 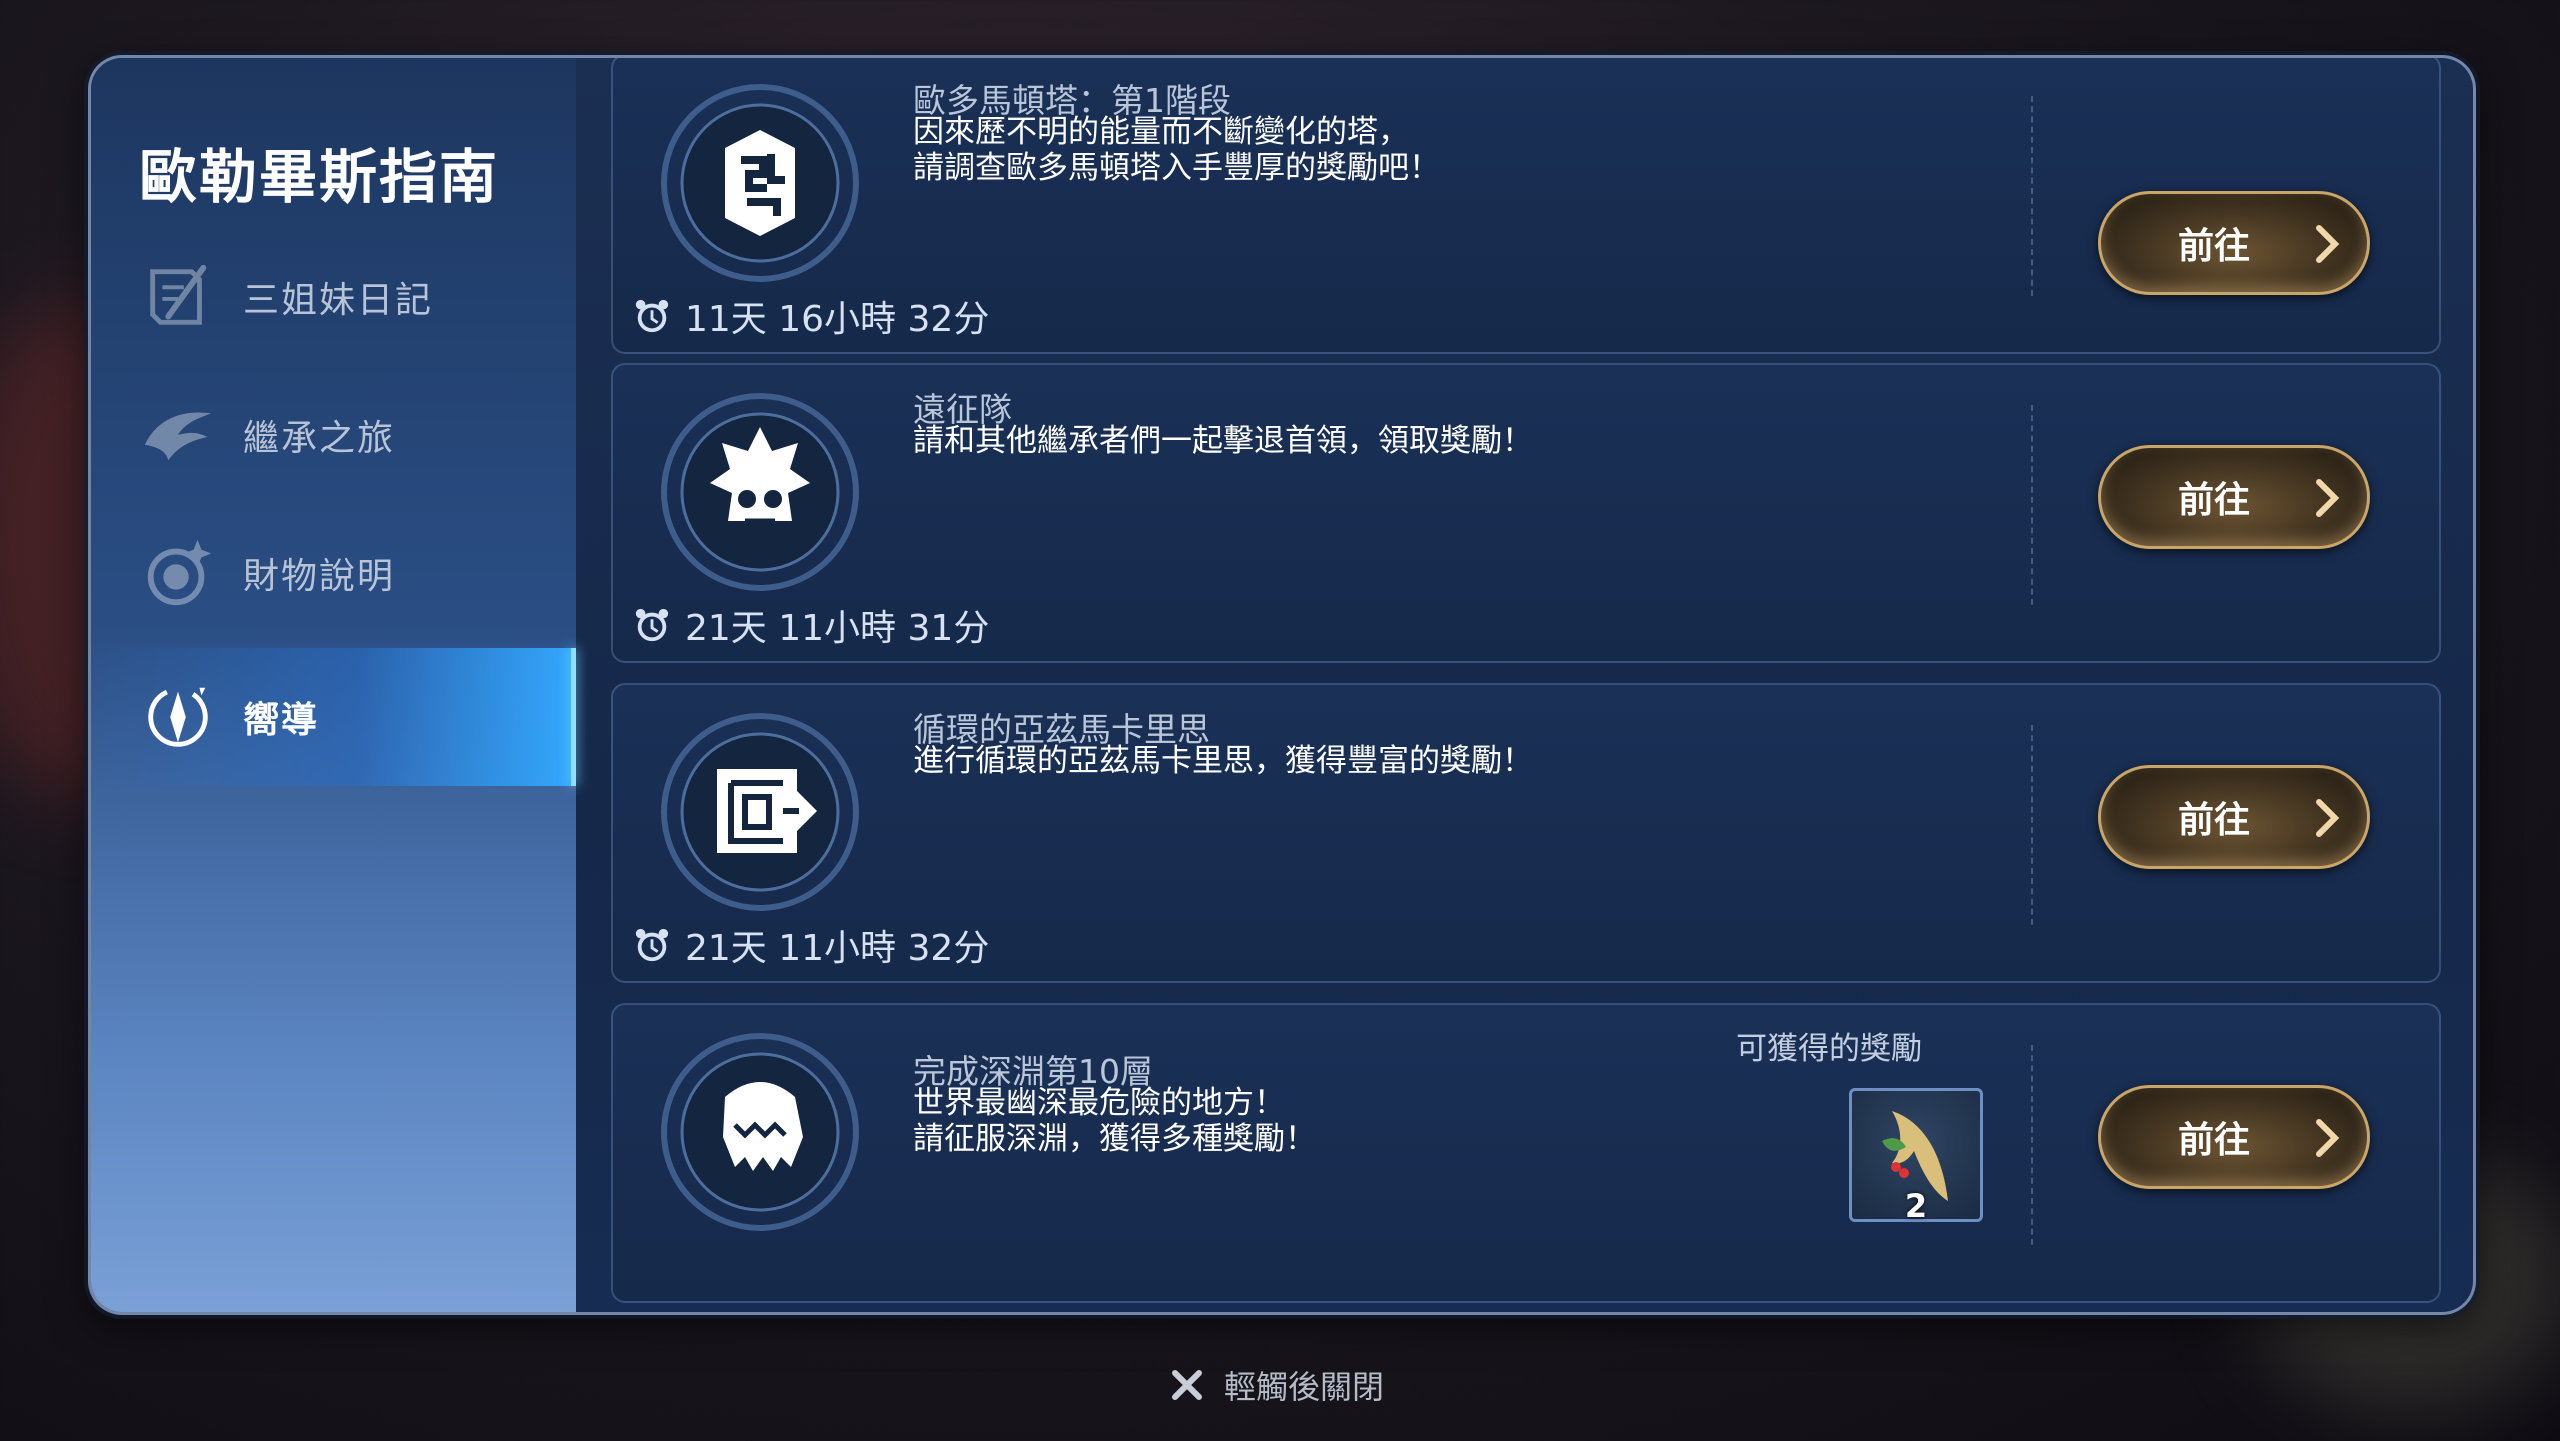 What do you see at coordinates (760, 1132) in the screenshot?
I see `abyss-monster-icon` at bounding box center [760, 1132].